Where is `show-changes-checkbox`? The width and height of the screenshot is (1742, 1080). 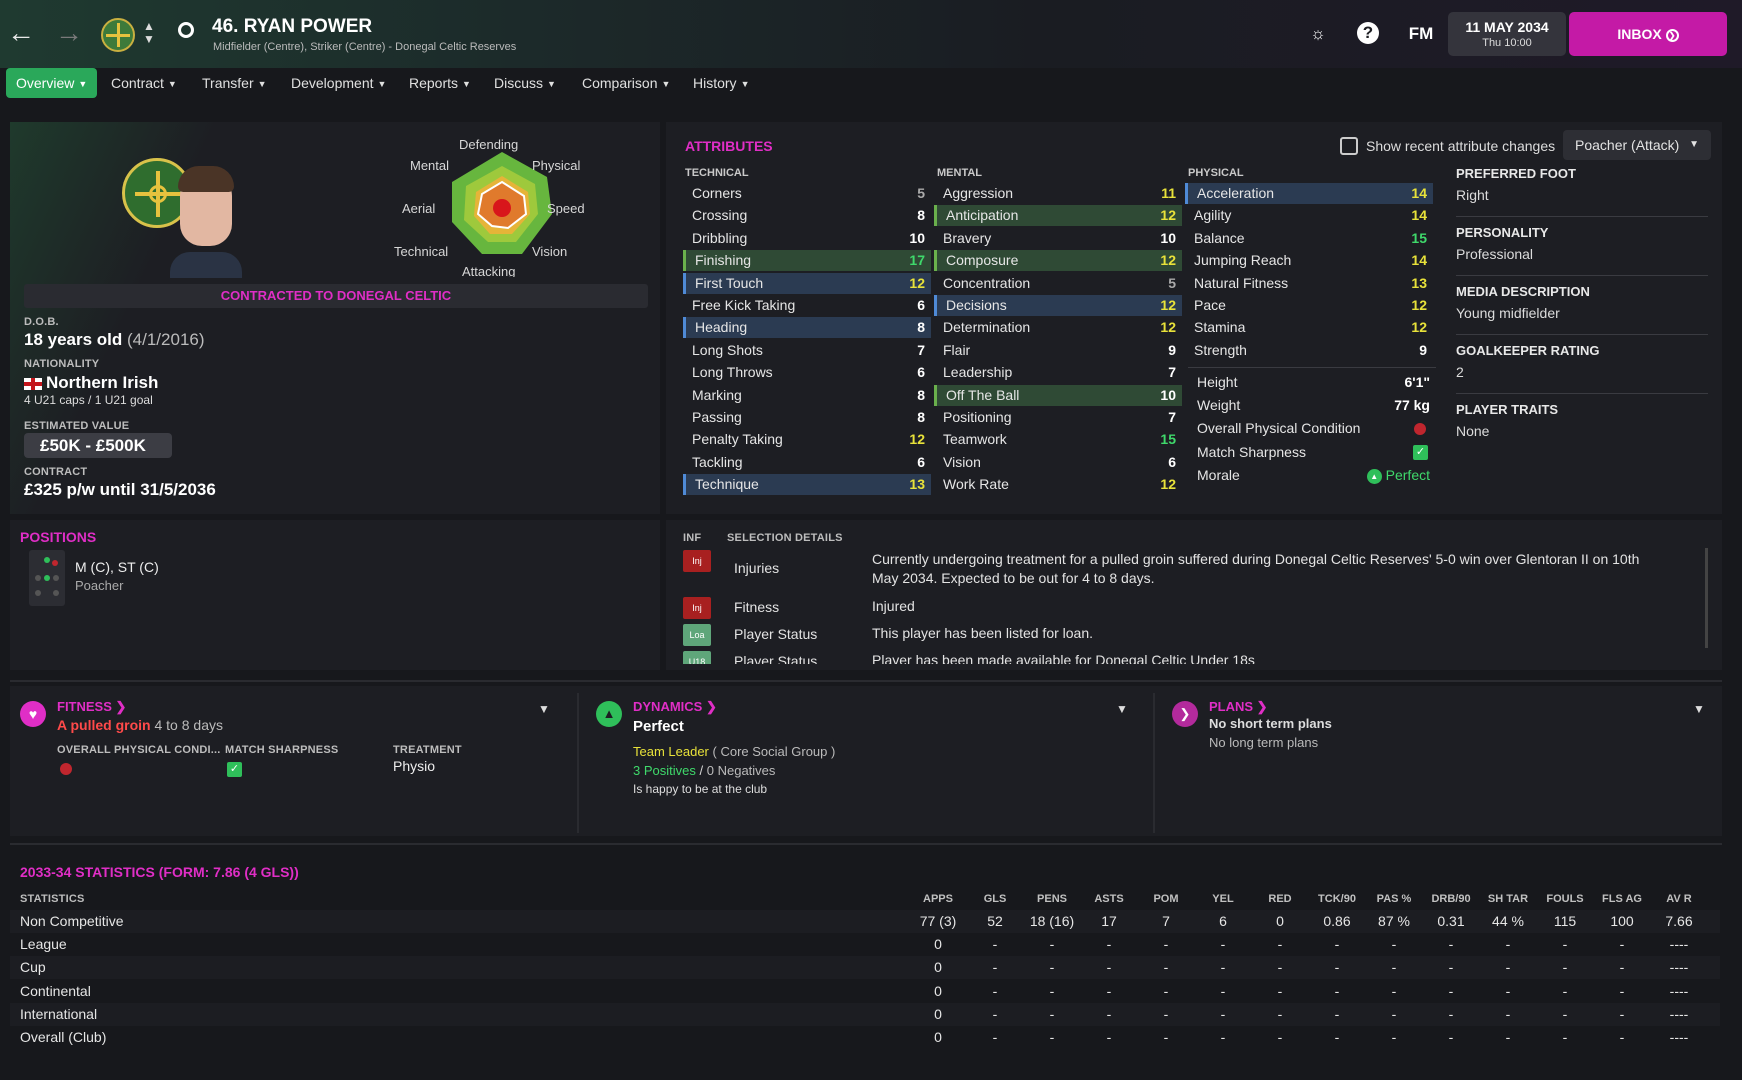 show-changes-checkbox is located at coordinates (1349, 146).